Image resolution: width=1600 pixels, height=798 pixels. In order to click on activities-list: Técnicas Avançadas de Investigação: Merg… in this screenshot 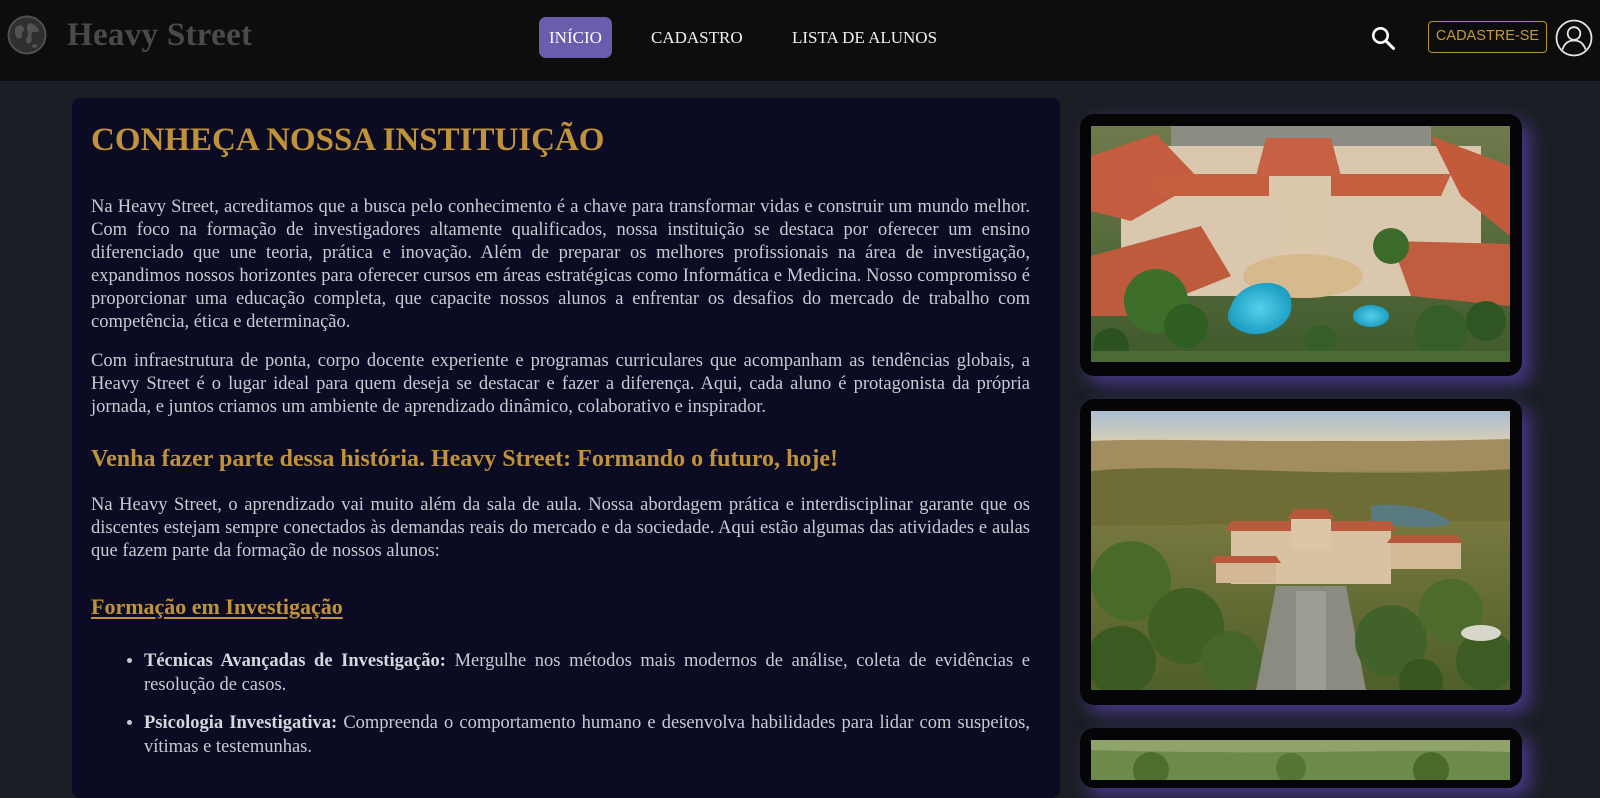, I will do `click(560, 704)`.